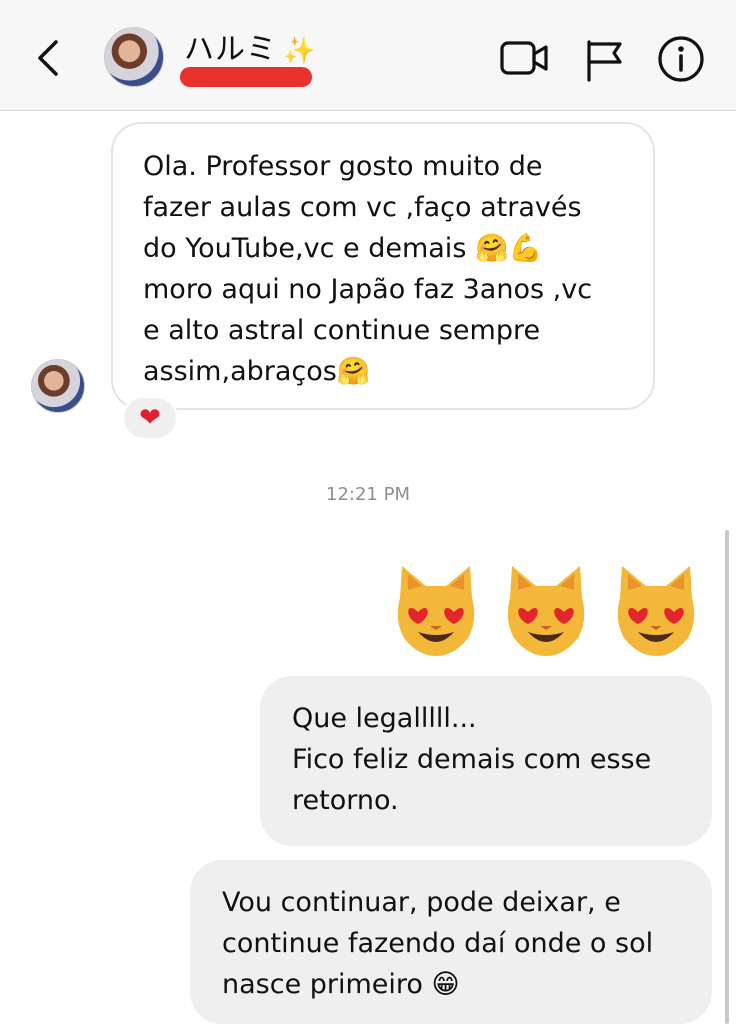 The height and width of the screenshot is (1024, 736). What do you see at coordinates (368, 55) in the screenshot?
I see `chat-header: ハルミ ✨` at bounding box center [368, 55].